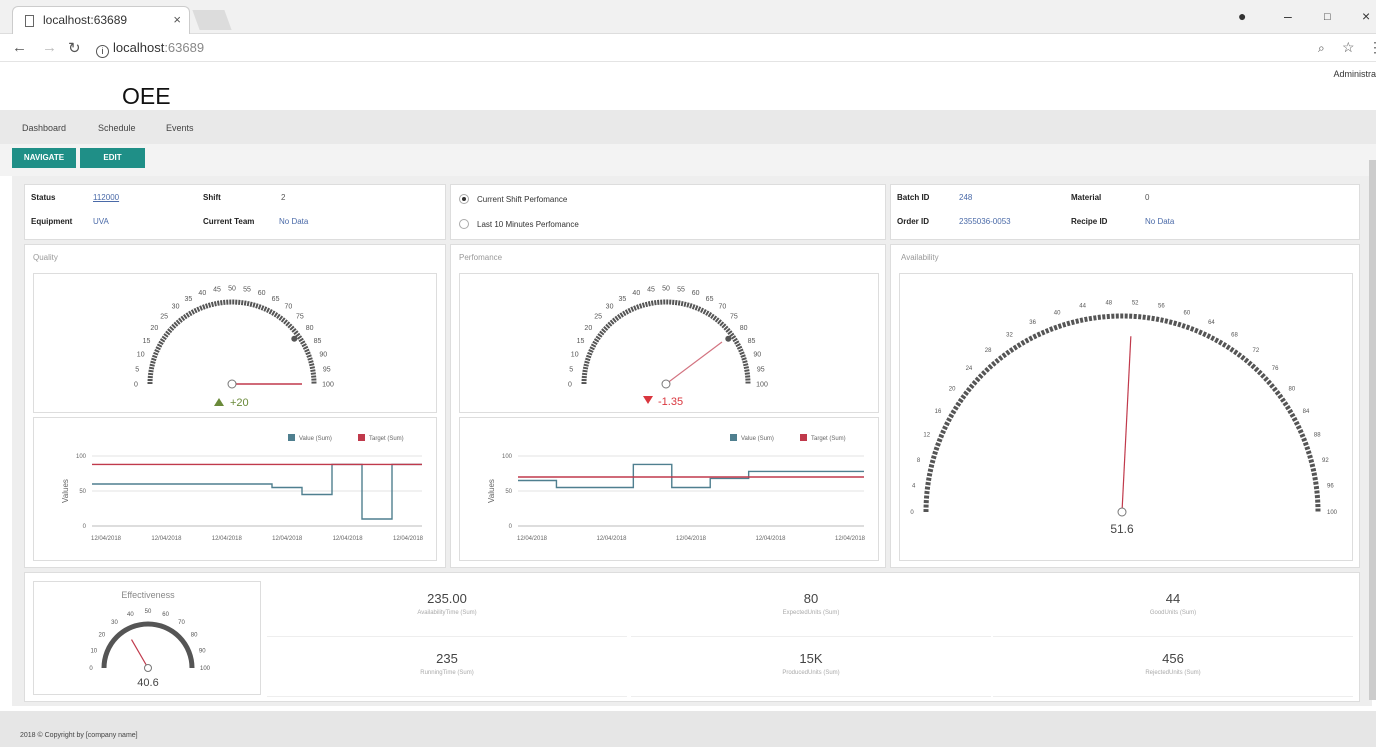 This screenshot has height=747, width=1376. I want to click on url-field: i localhost:63689, so click(150, 49).